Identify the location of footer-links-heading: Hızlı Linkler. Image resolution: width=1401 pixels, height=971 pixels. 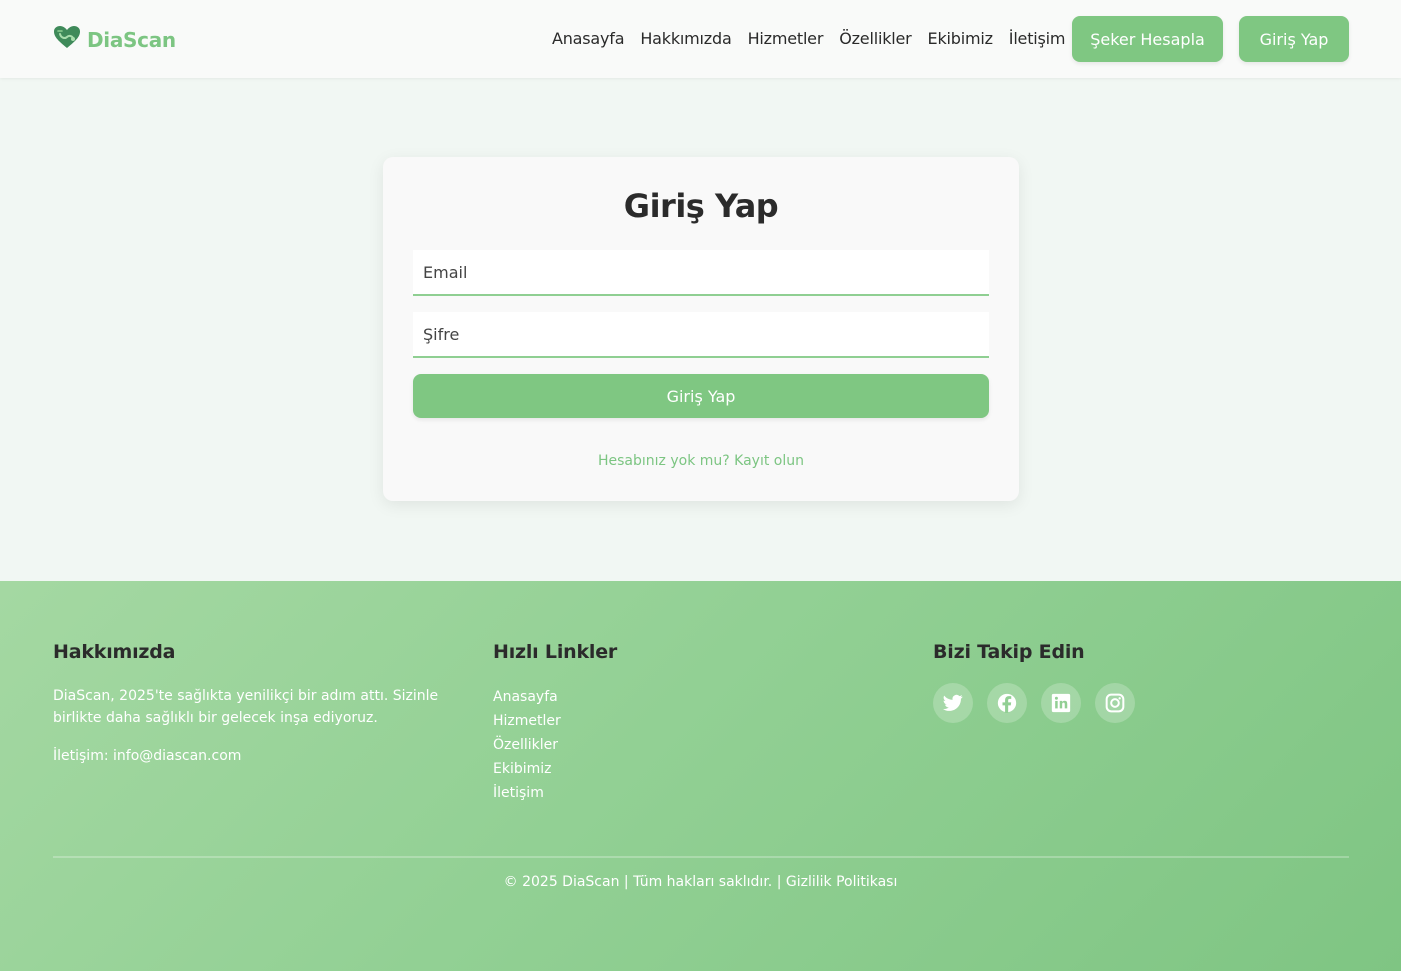
(555, 652).